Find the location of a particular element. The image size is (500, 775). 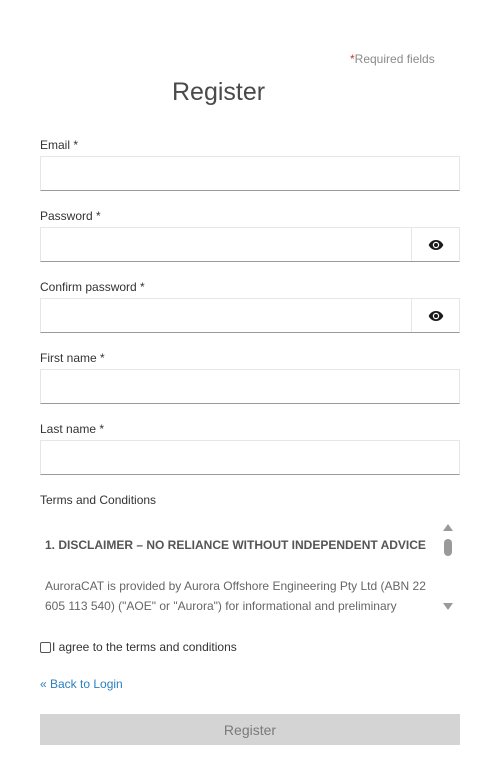

confirm-password-field is located at coordinates (227, 315).